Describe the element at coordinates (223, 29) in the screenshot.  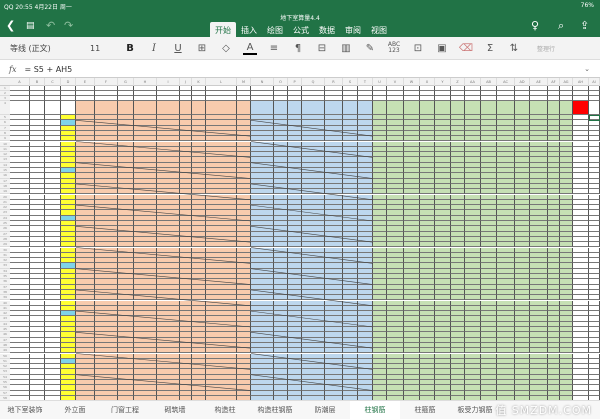
I see `ribbon-tab: 开始` at that location.